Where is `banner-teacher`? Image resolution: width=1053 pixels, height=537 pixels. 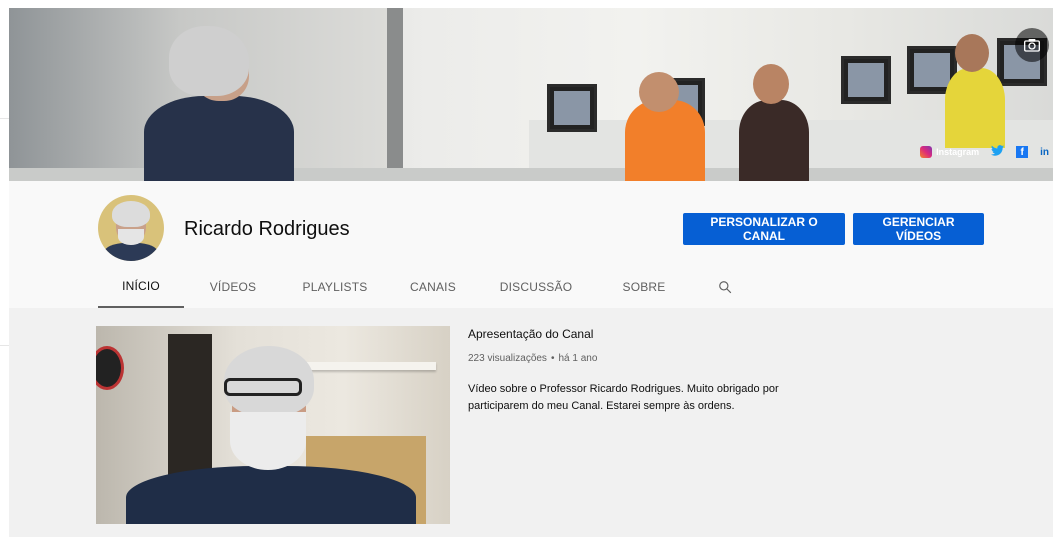
banner-teacher is located at coordinates (216, 103).